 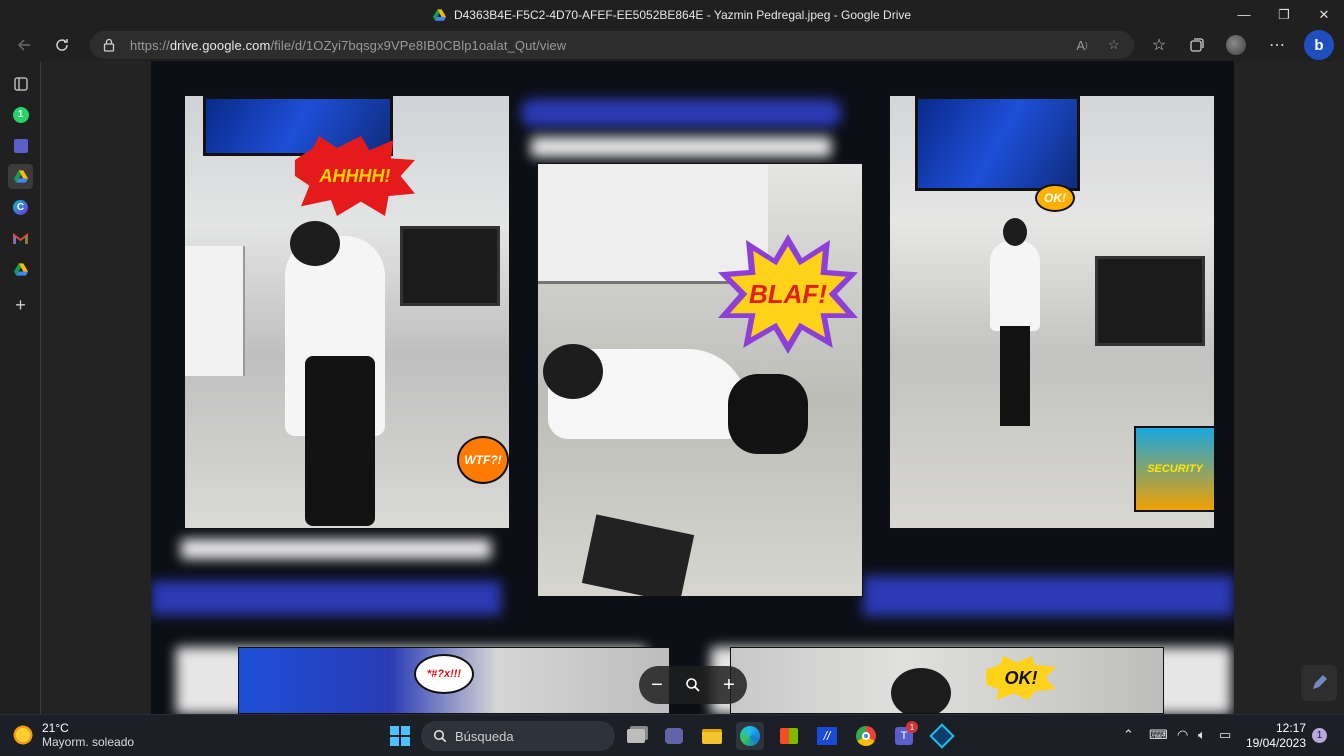 I want to click on task-view-icon, so click(x=636, y=736).